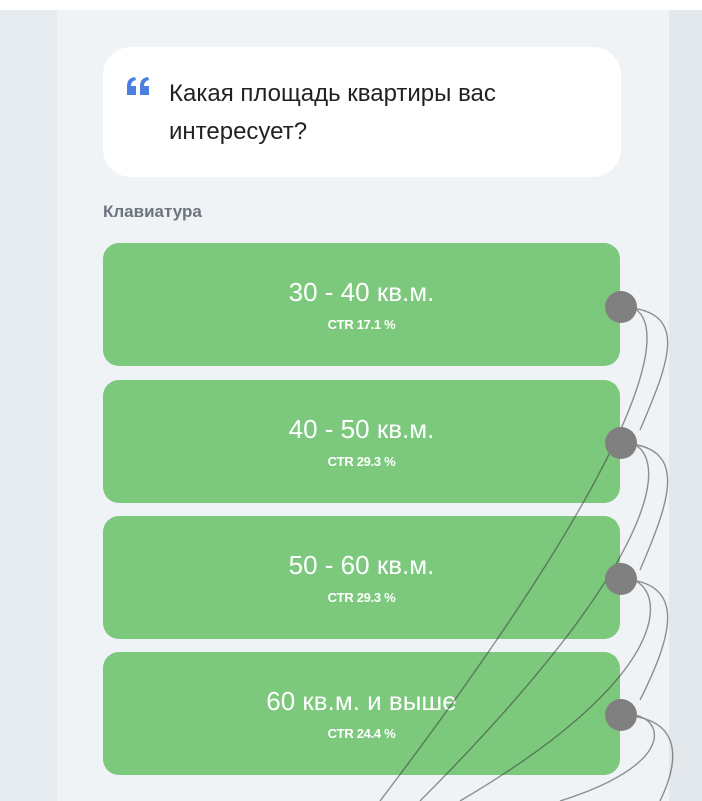  I want to click on left-sidebar, so click(28, 405).